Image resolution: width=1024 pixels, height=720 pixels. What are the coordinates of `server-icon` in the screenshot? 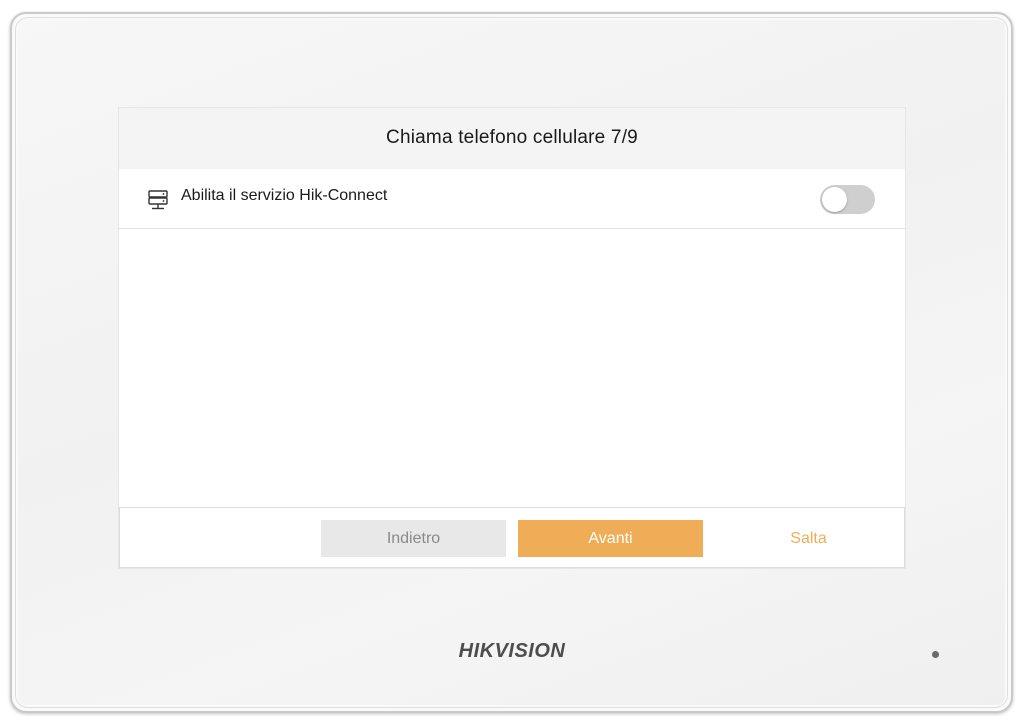 It's located at (158, 200).